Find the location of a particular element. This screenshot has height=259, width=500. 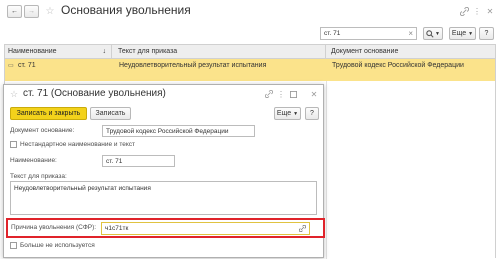

nonstandard-checkbox is located at coordinates (13, 144).